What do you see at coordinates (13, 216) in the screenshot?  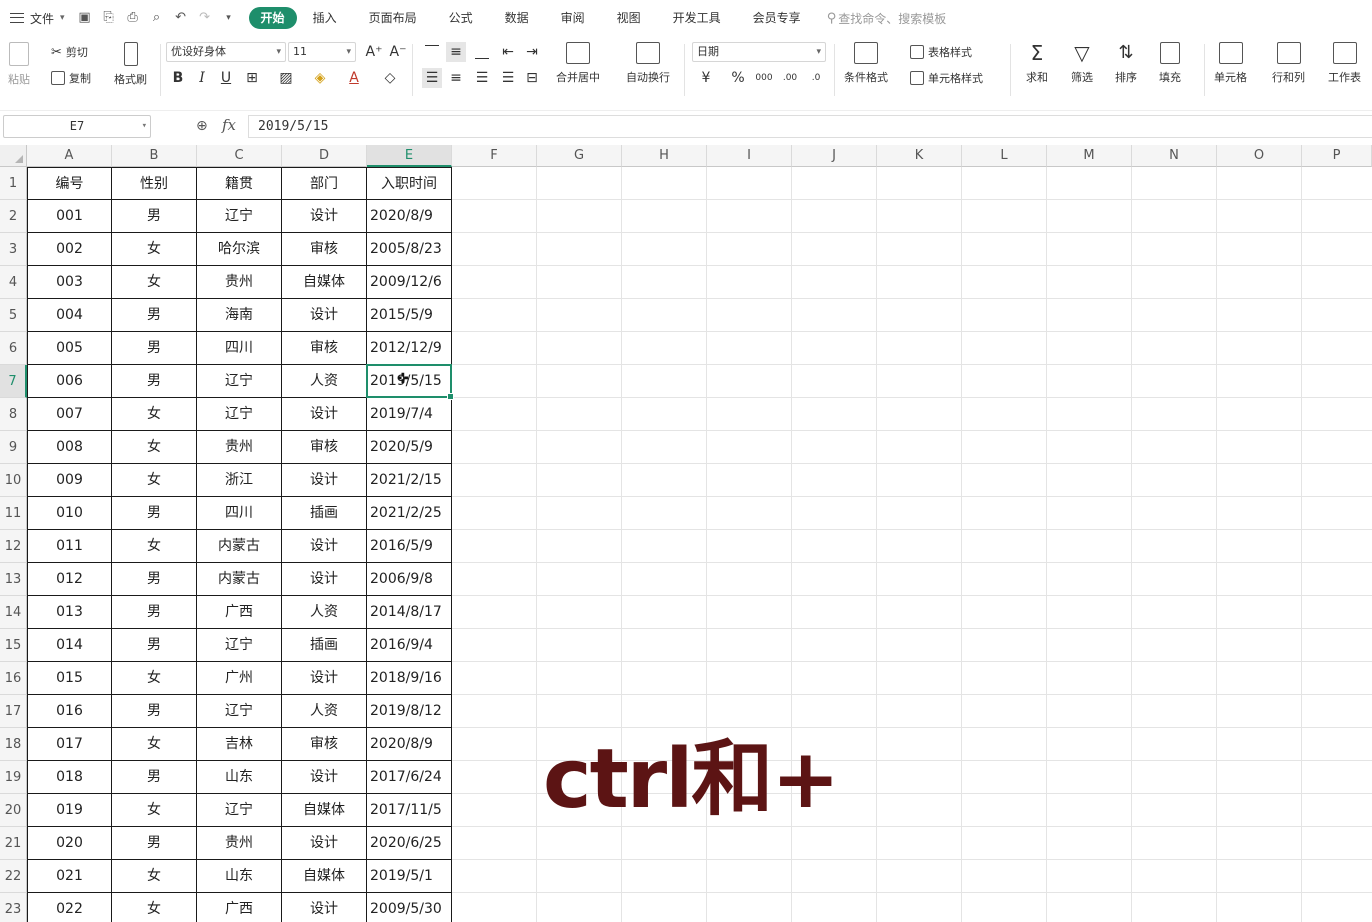 I see `row-header: 2` at bounding box center [13, 216].